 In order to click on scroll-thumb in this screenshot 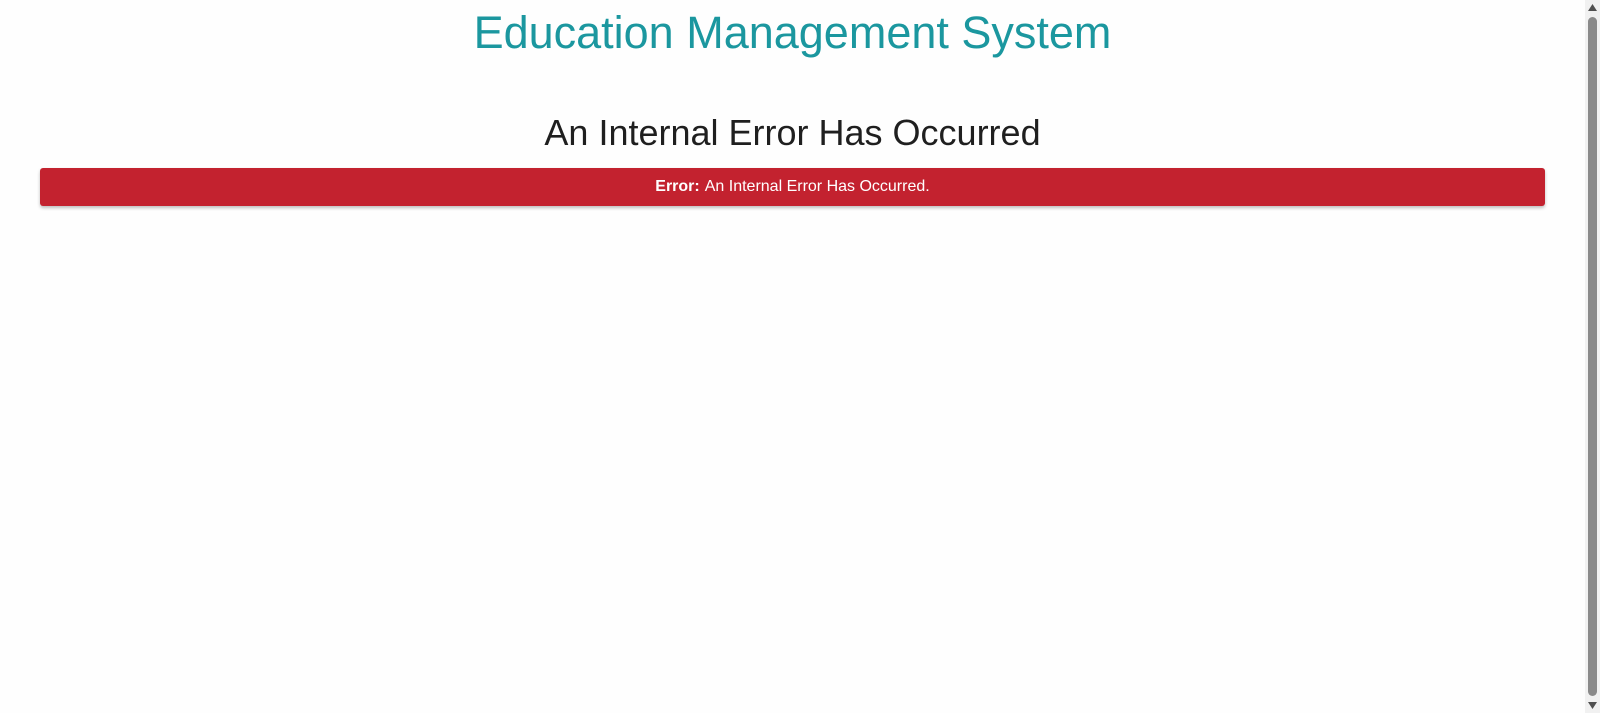, I will do `click(1592, 356)`.